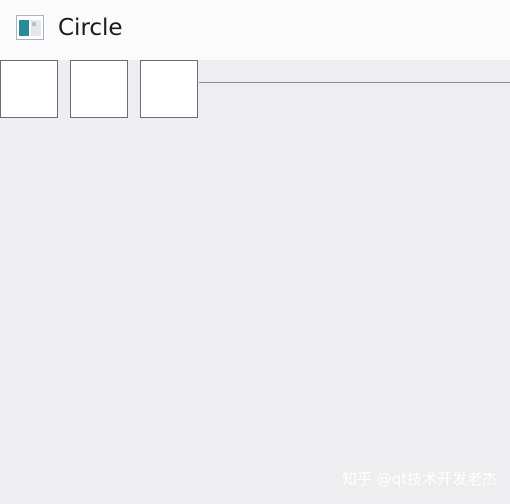 The height and width of the screenshot is (504, 510). What do you see at coordinates (420, 479) in the screenshot?
I see `watermark-text: 知乎 @qt技术开发老杰` at bounding box center [420, 479].